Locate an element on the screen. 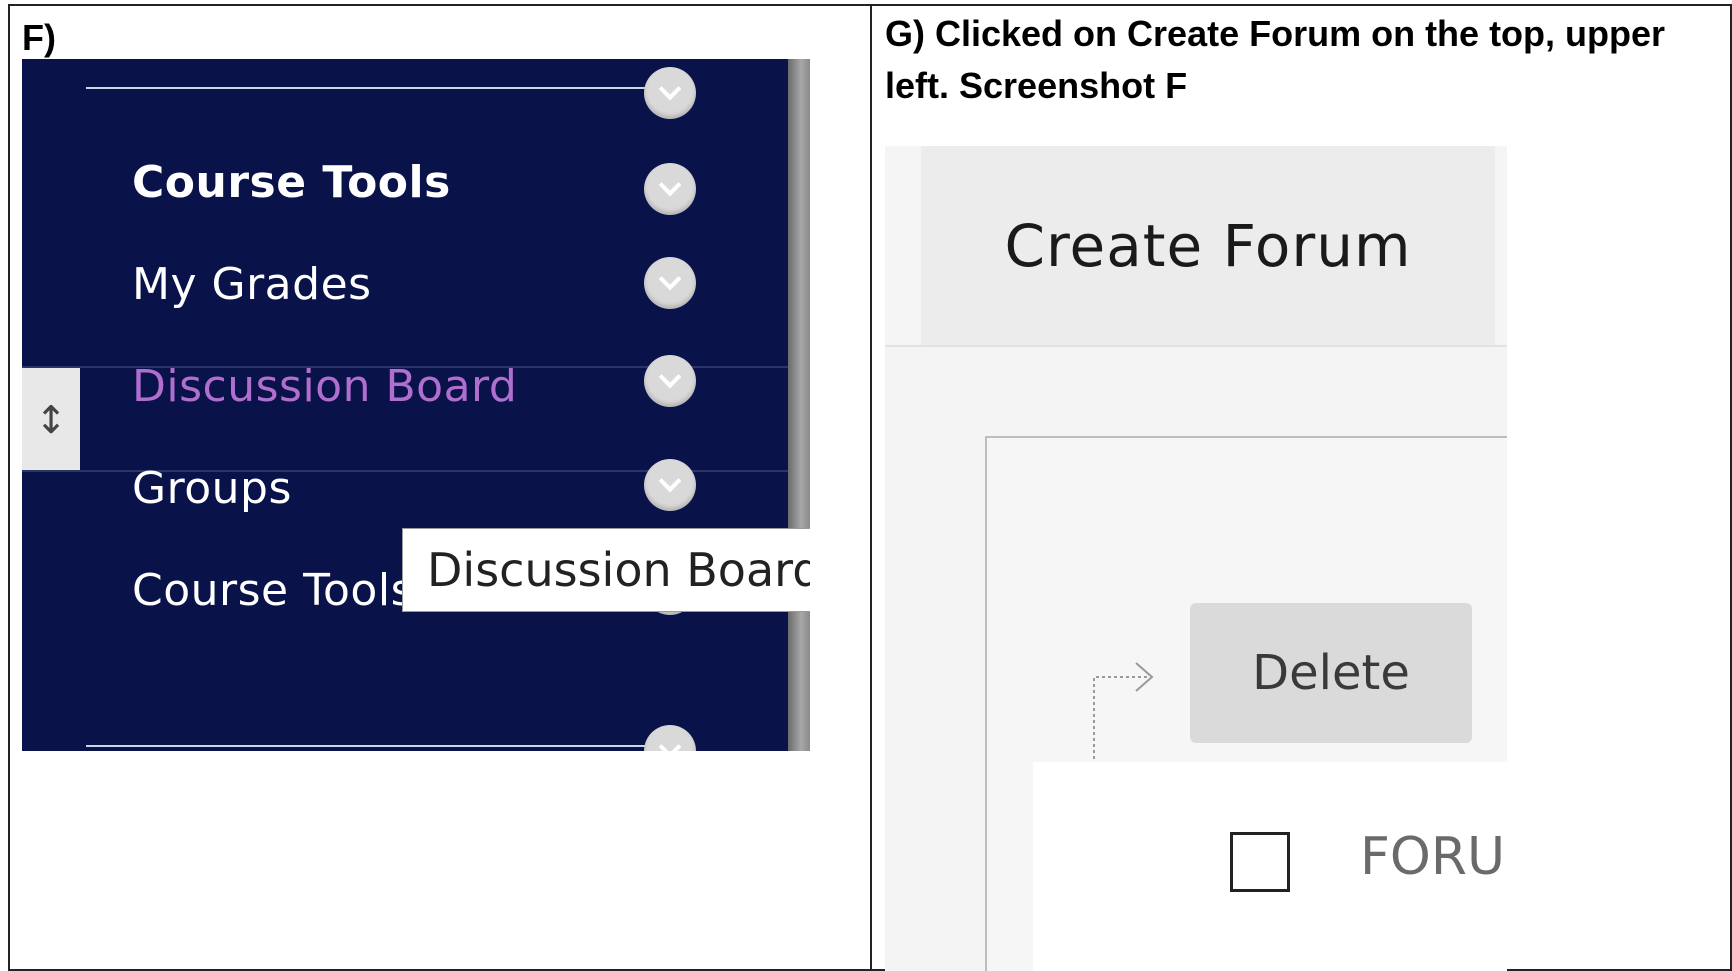 The height and width of the screenshot is (971, 1732). menu-scroll-edge is located at coordinates (799, 405).